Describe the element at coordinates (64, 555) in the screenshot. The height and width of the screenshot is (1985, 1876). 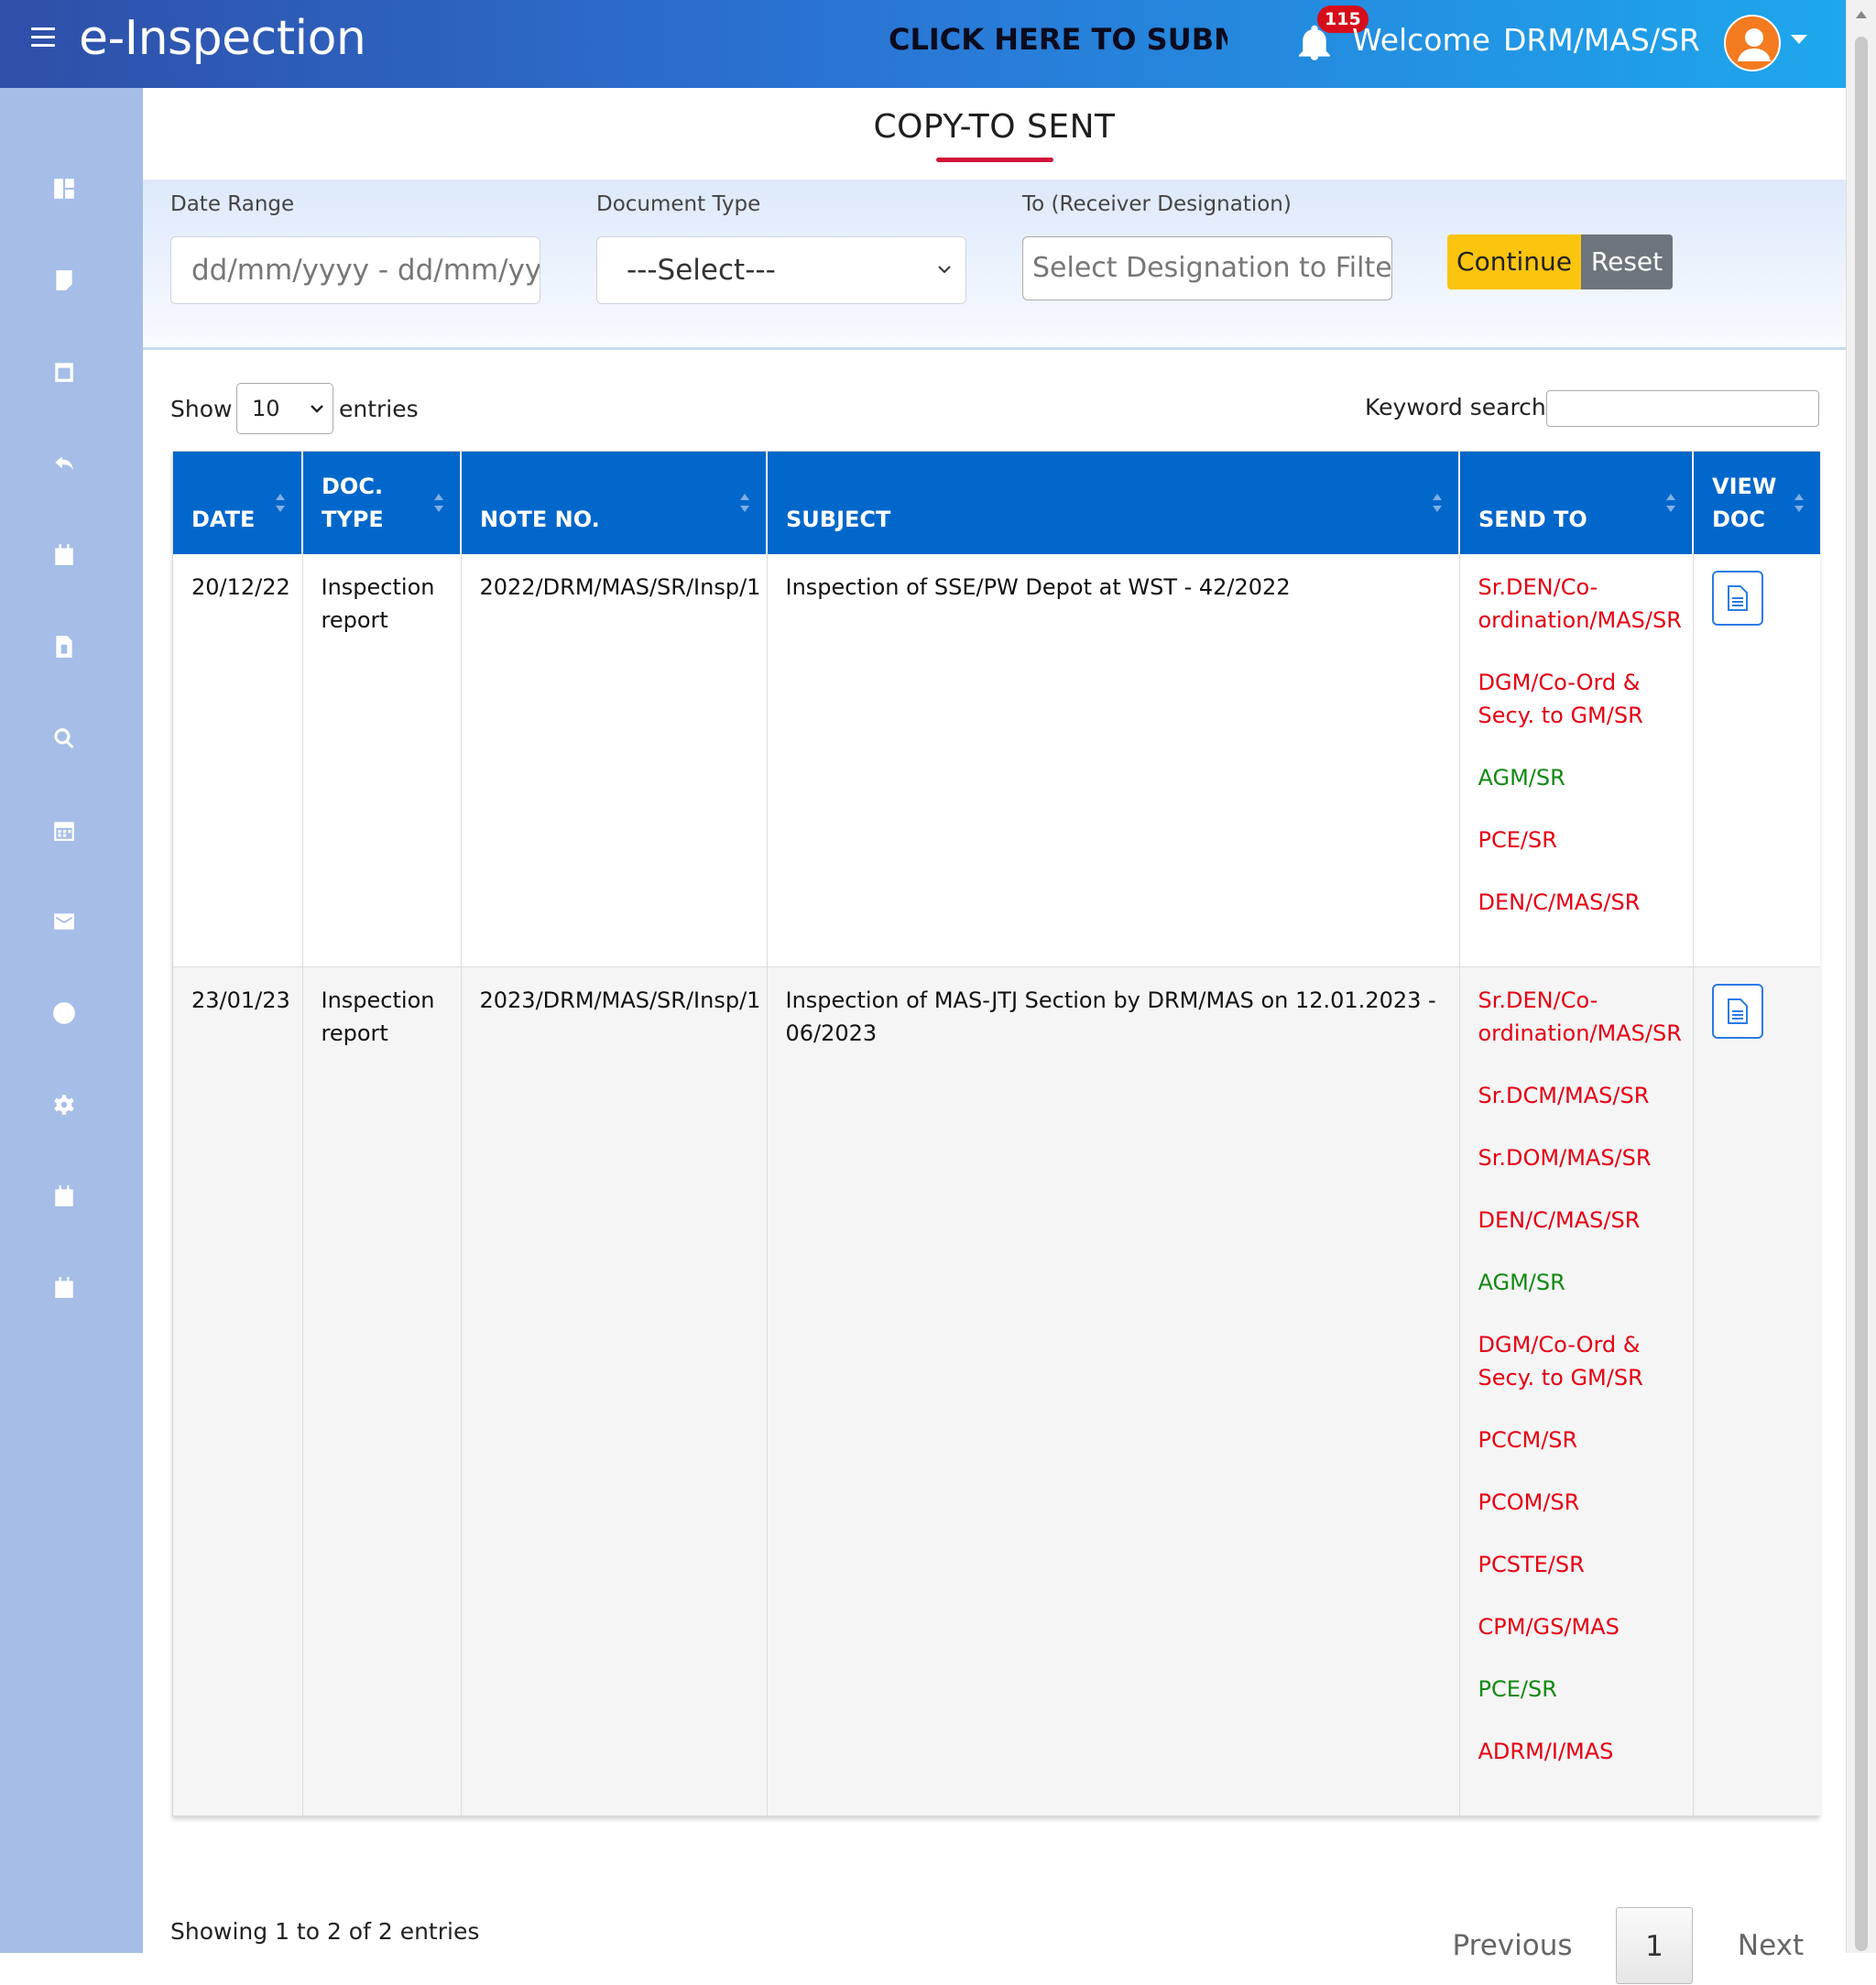
I see `calendar-icon` at that location.